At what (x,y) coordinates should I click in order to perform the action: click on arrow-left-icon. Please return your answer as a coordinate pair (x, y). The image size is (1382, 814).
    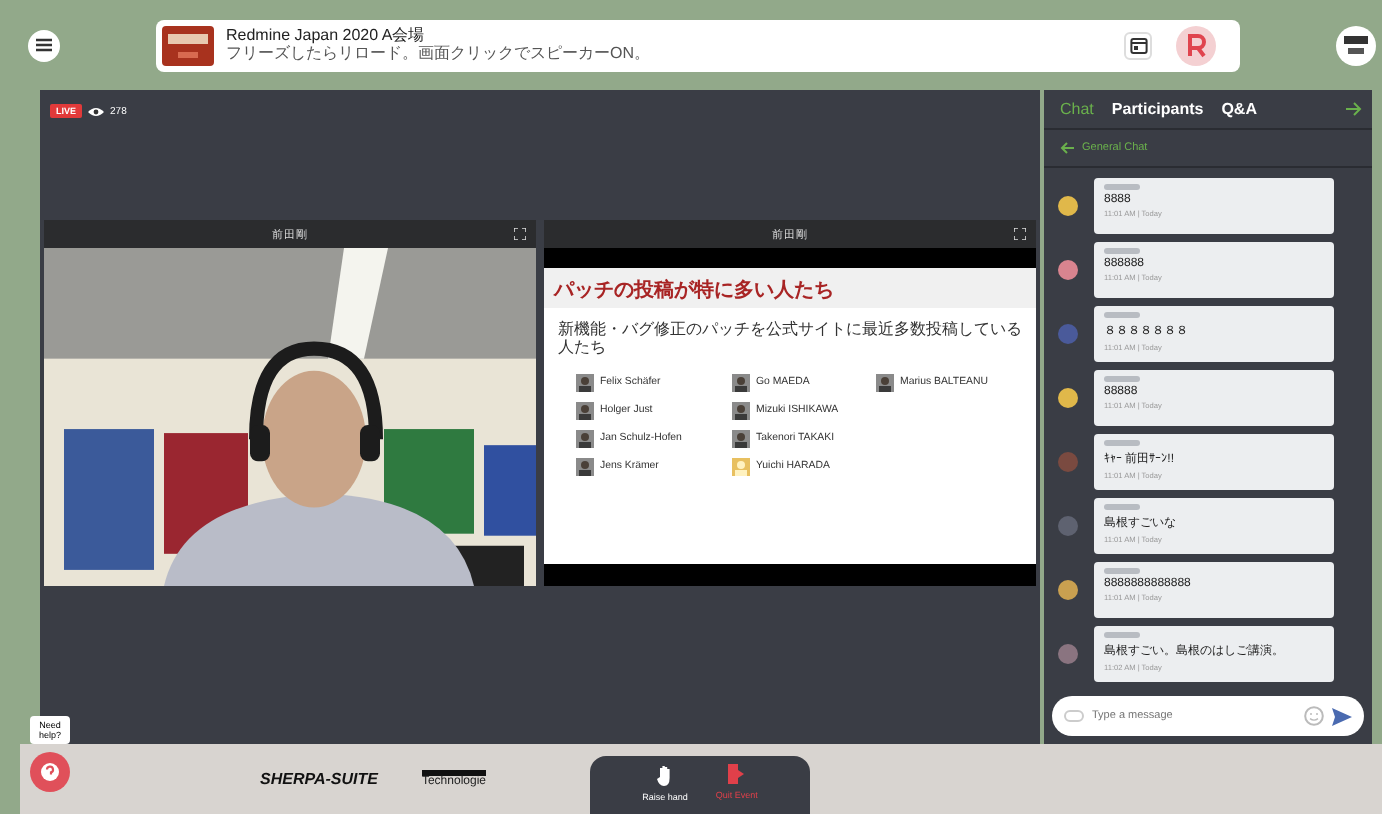
    Looking at the image, I should click on (1067, 148).